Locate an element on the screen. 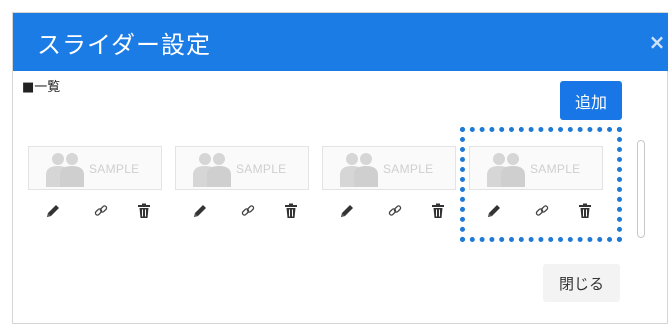 This screenshot has height=324, width=668. section-label: ■一覧 is located at coordinates (41, 87).